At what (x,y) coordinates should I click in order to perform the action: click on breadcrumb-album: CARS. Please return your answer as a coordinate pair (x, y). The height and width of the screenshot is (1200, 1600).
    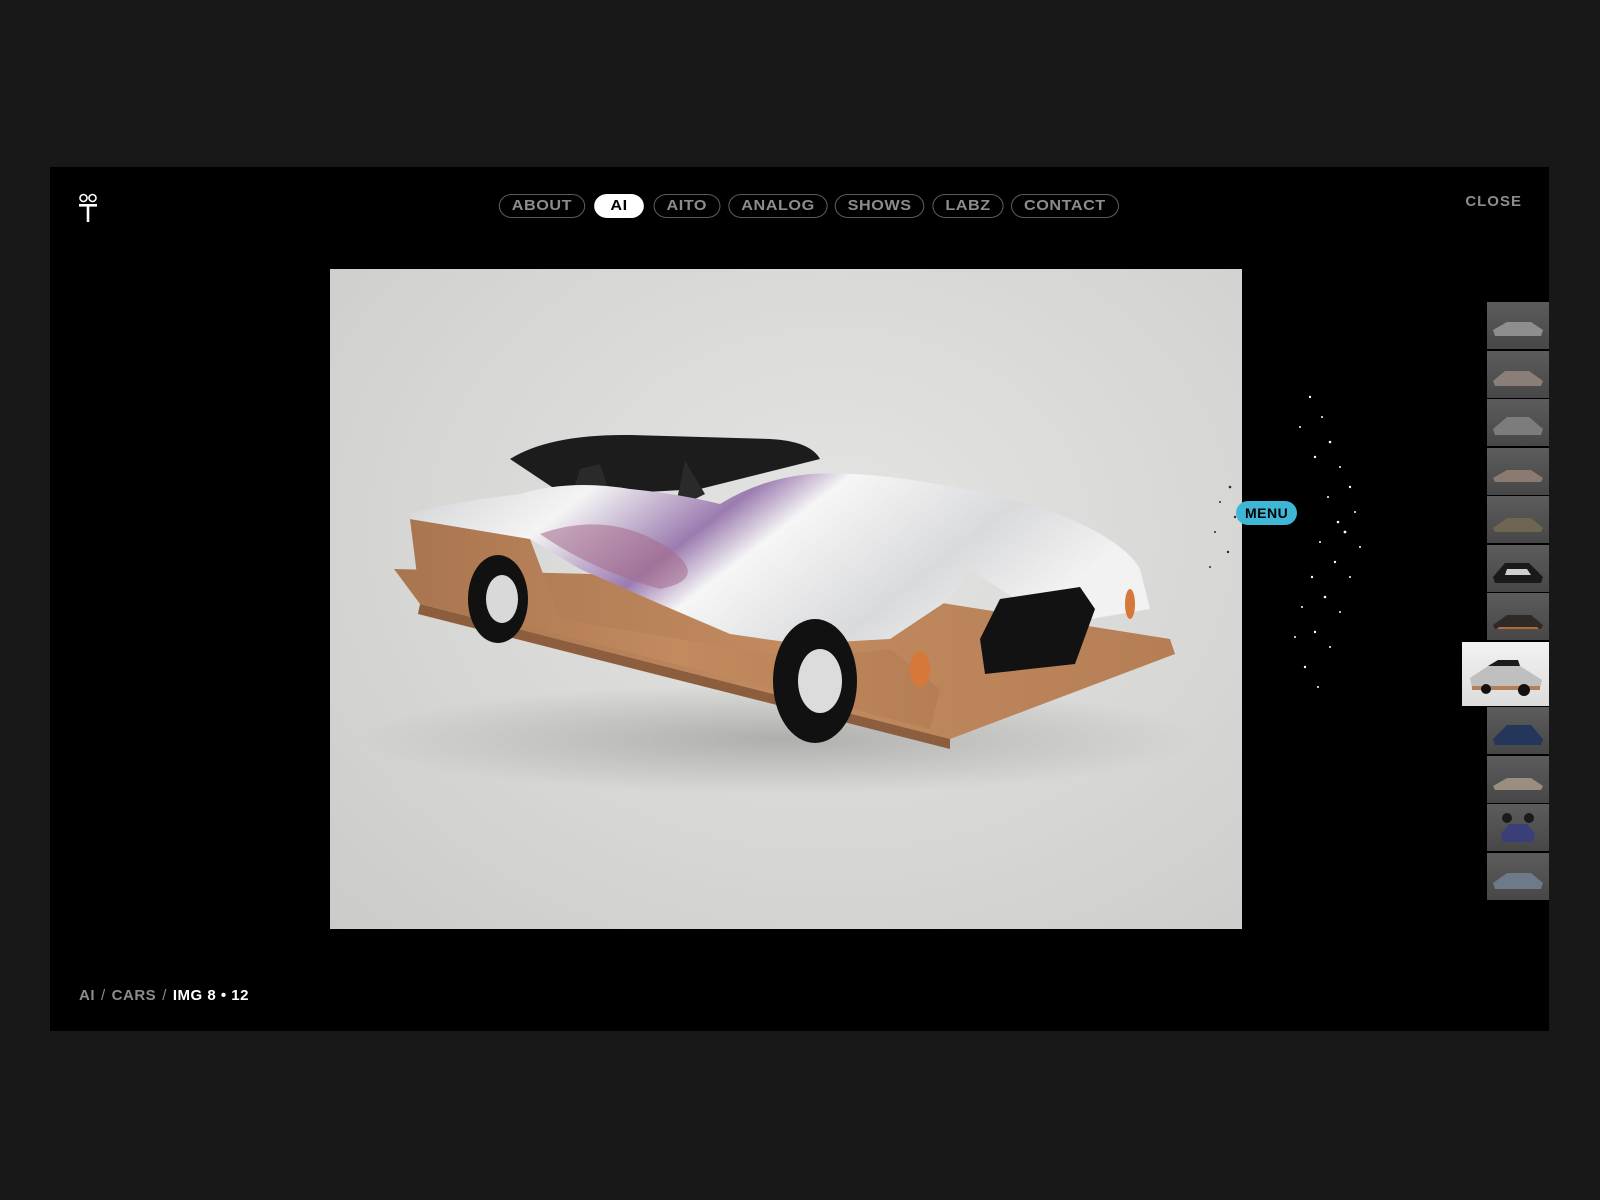
    Looking at the image, I should click on (134, 995).